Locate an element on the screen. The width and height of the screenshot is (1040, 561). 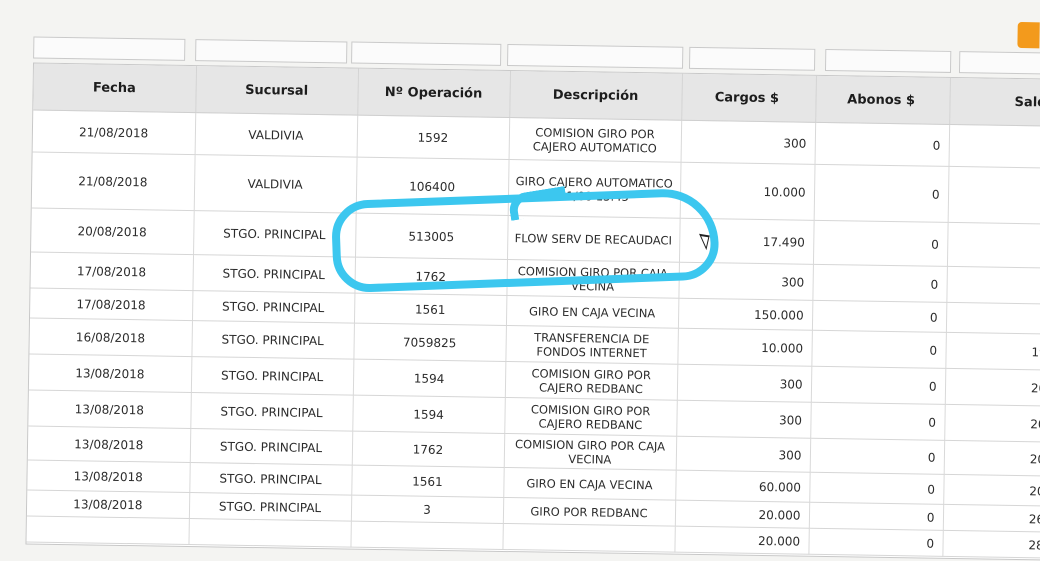
cell-saldo: 193.163 is located at coordinates (992, 351).